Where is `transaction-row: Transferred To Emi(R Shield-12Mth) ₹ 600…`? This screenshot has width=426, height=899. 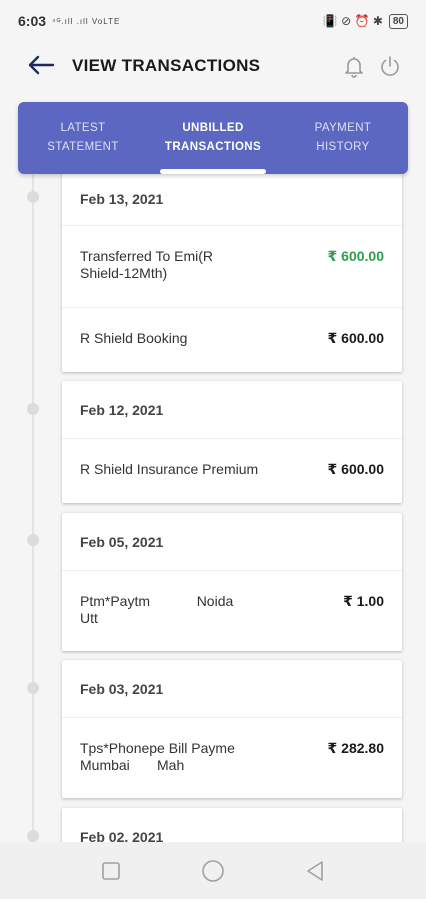 transaction-row: Transferred To Emi(R Shield-12Mth) ₹ 600… is located at coordinates (232, 267).